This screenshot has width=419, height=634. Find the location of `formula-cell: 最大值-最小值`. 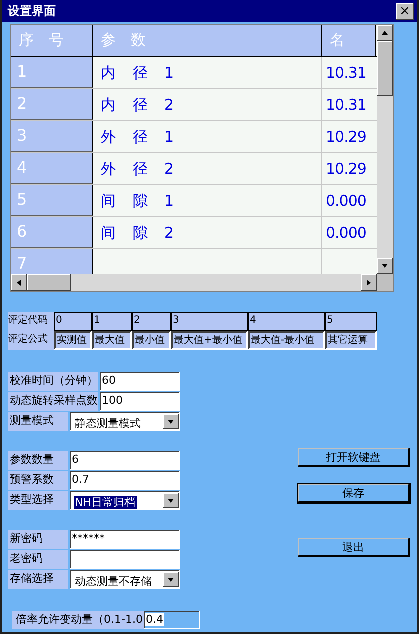

formula-cell: 最大值-最小值 is located at coordinates (286, 340).